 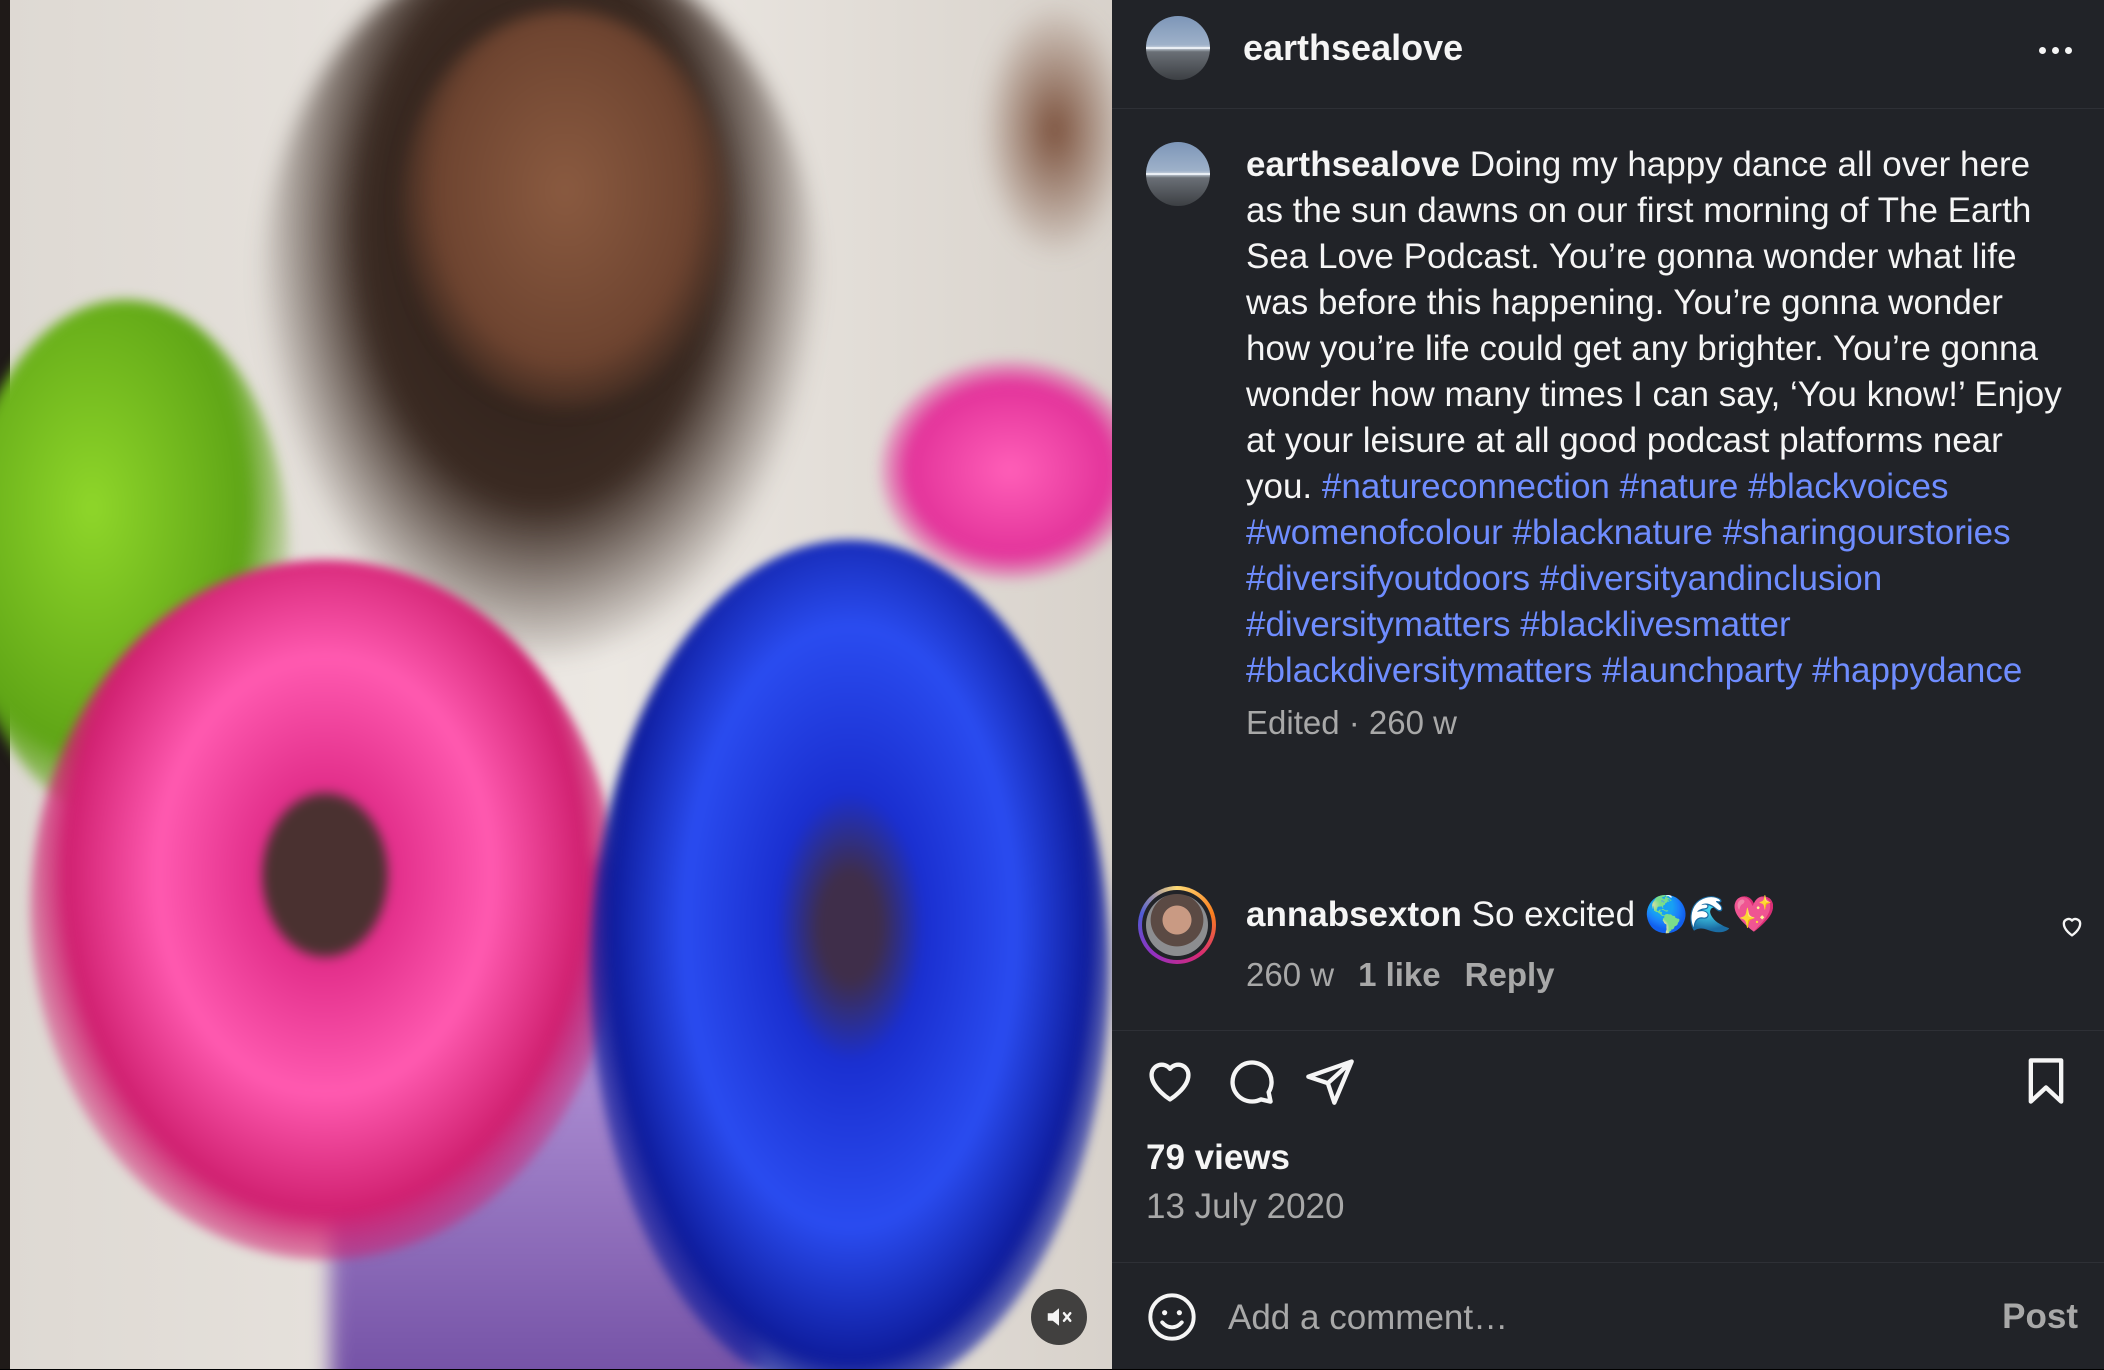 I want to click on hashtag-link: #natureconnection, so click(x=1466, y=486).